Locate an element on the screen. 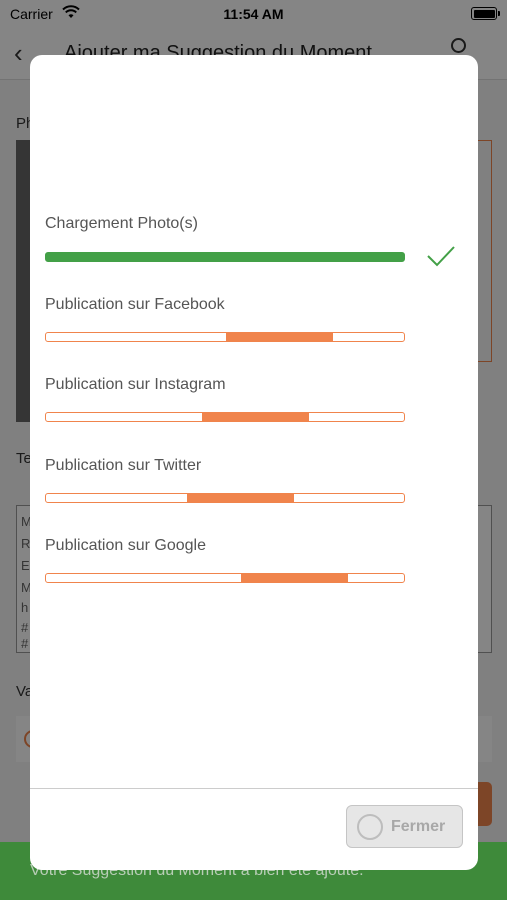  progress-bar-facebook is located at coordinates (225, 337).